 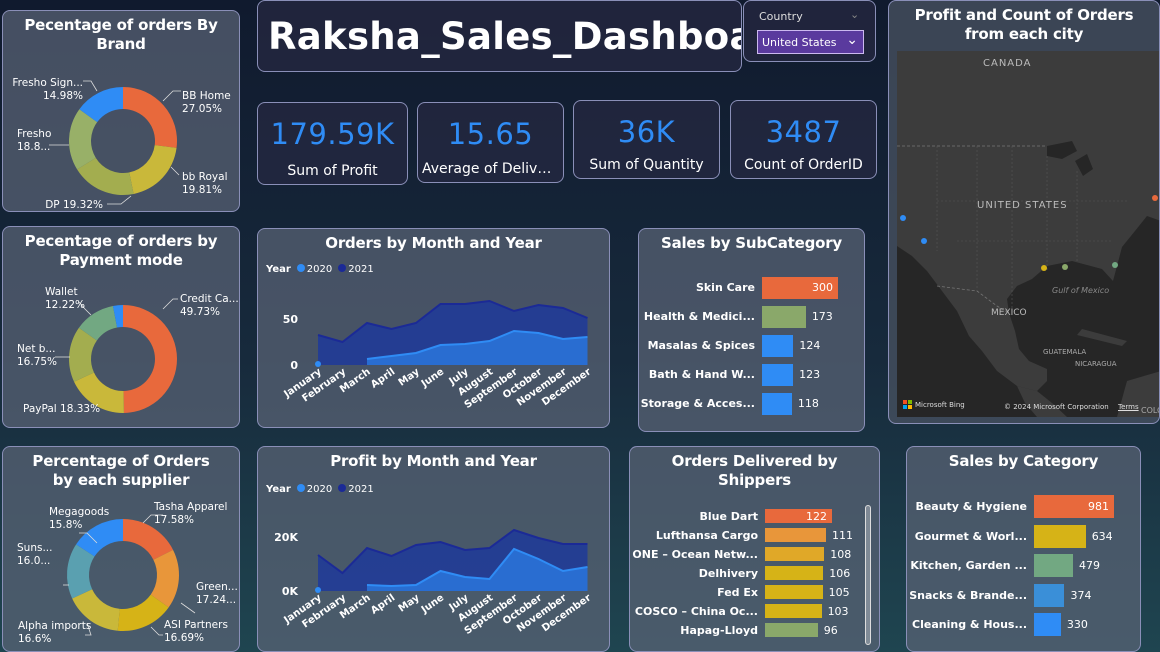 What do you see at coordinates (1128, 407) in the screenshot?
I see `map-terms-link: Terms` at bounding box center [1128, 407].